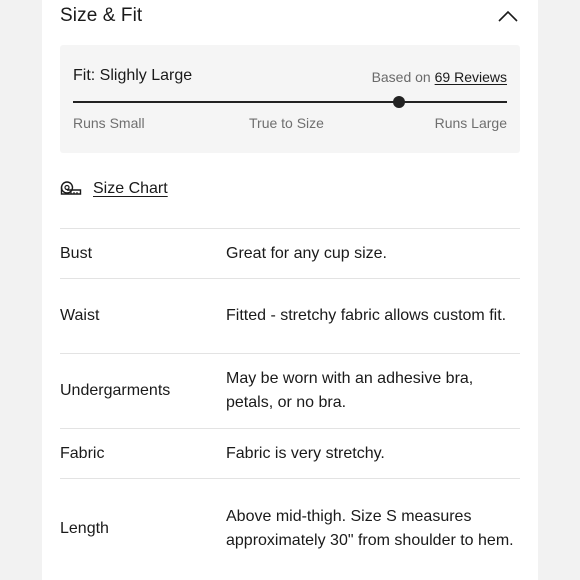  I want to click on fit-label: Fit: Slighly Large, so click(133, 75).